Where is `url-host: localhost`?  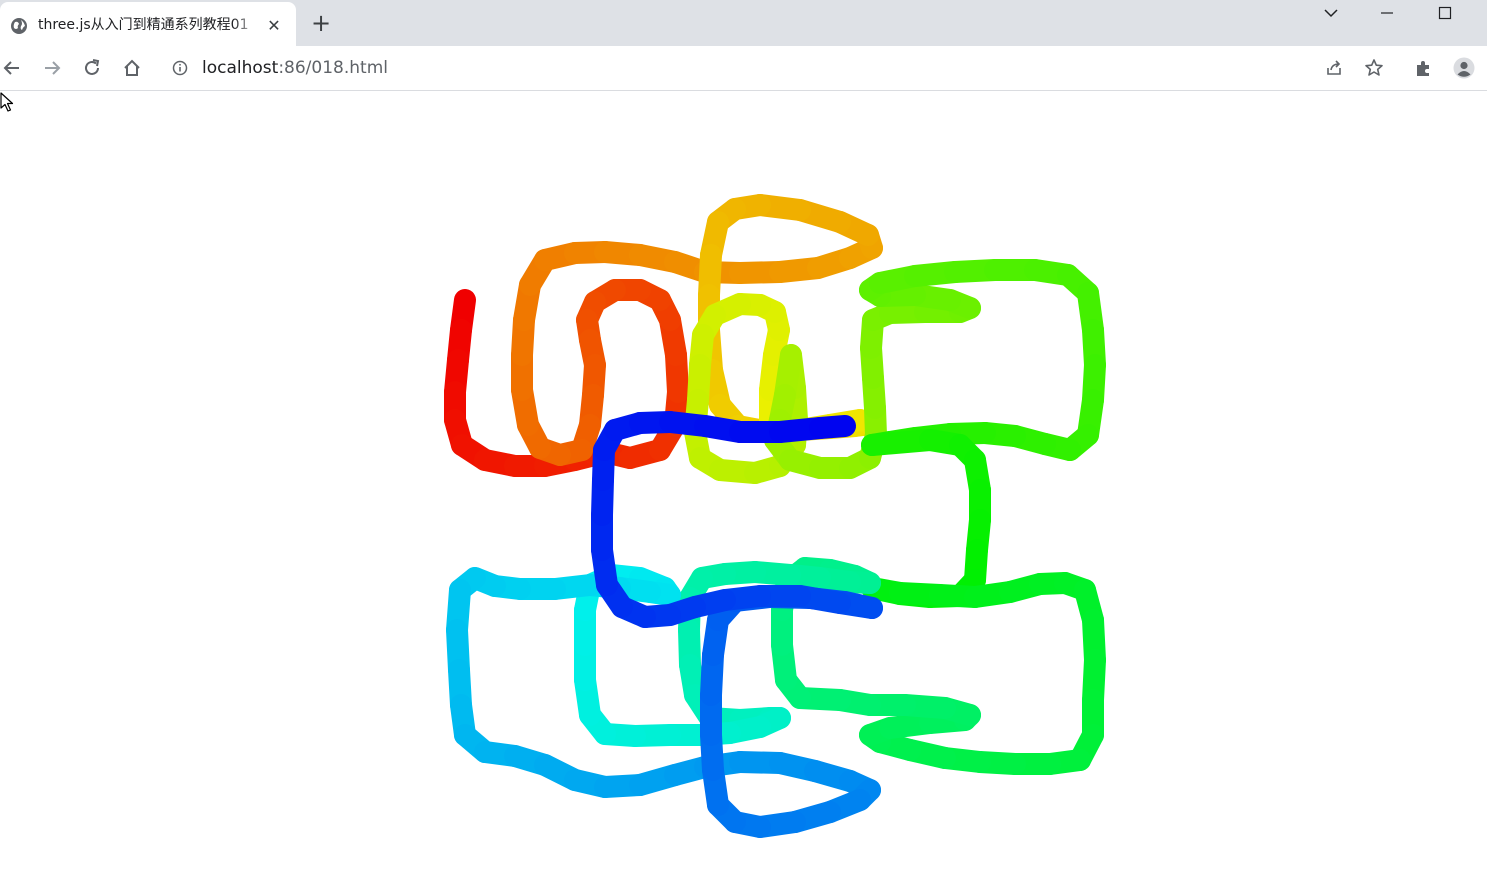
url-host: localhost is located at coordinates (240, 68).